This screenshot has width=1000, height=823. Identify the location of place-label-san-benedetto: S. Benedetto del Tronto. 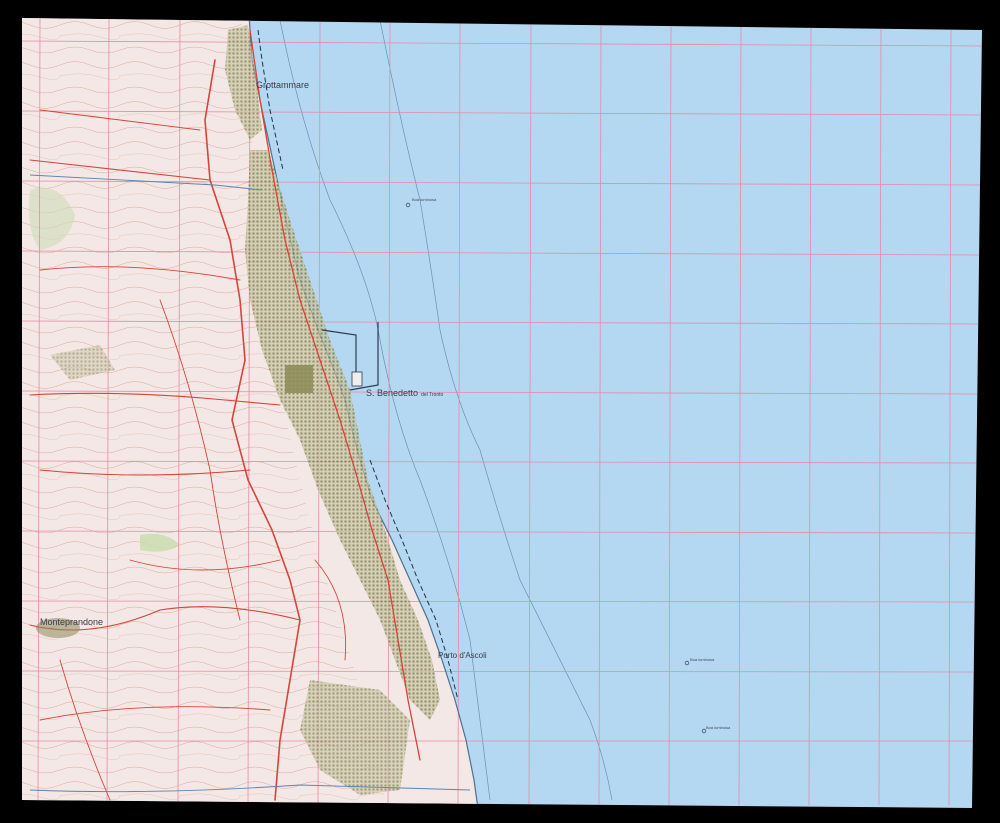
(404, 393).